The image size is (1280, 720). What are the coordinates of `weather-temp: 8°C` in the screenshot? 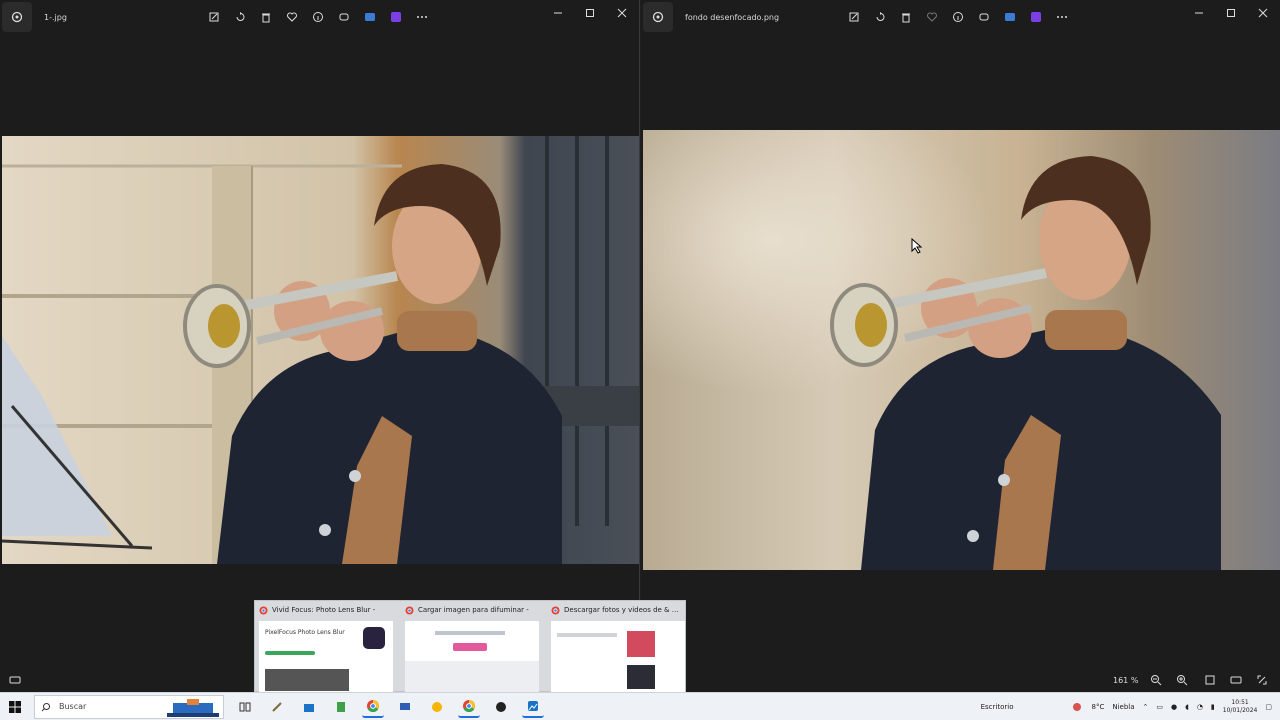 It's located at (1098, 707).